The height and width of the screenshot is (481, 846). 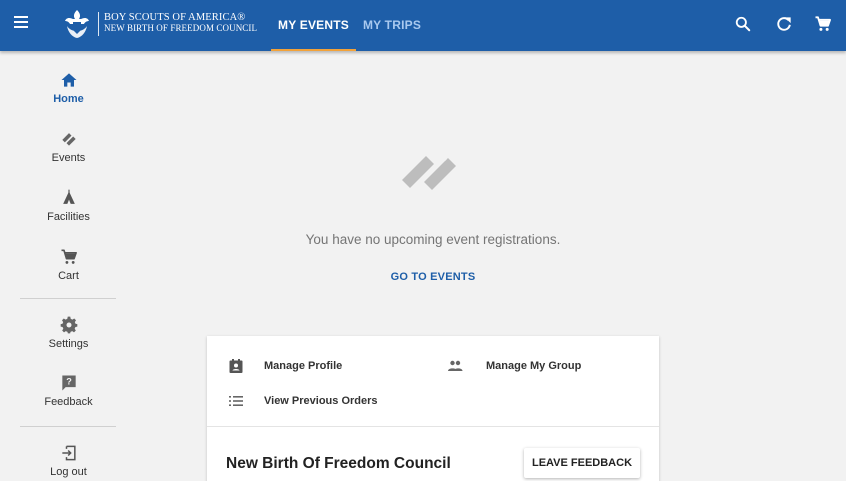 I want to click on sidebar-item-label: Cart, so click(x=68, y=276).